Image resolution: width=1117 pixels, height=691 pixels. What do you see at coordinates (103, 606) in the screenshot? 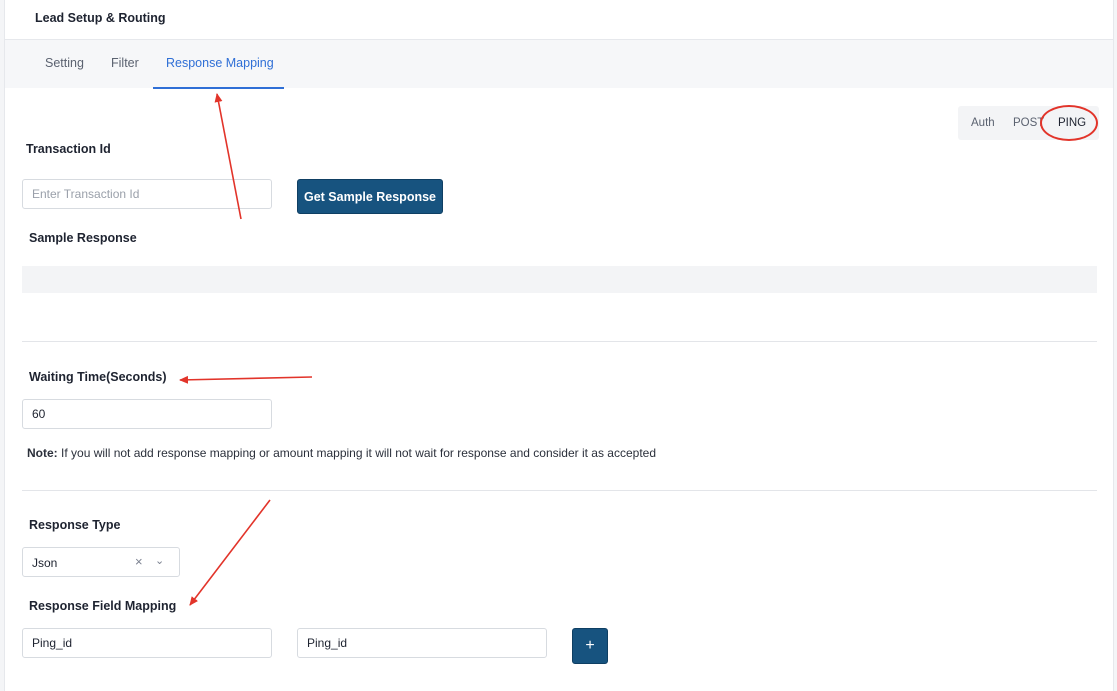
I see `response-field-mapping-label: Response Field Mapping` at bounding box center [103, 606].